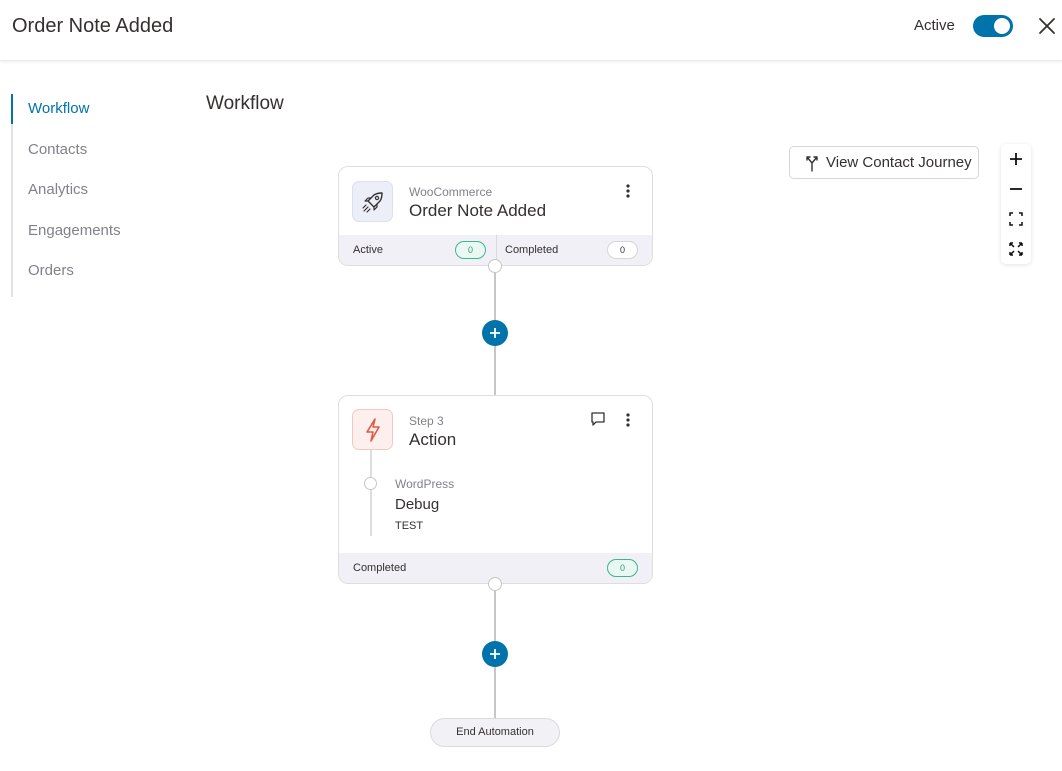 The width and height of the screenshot is (1062, 771). I want to click on zoom-controls, so click(1016, 204).